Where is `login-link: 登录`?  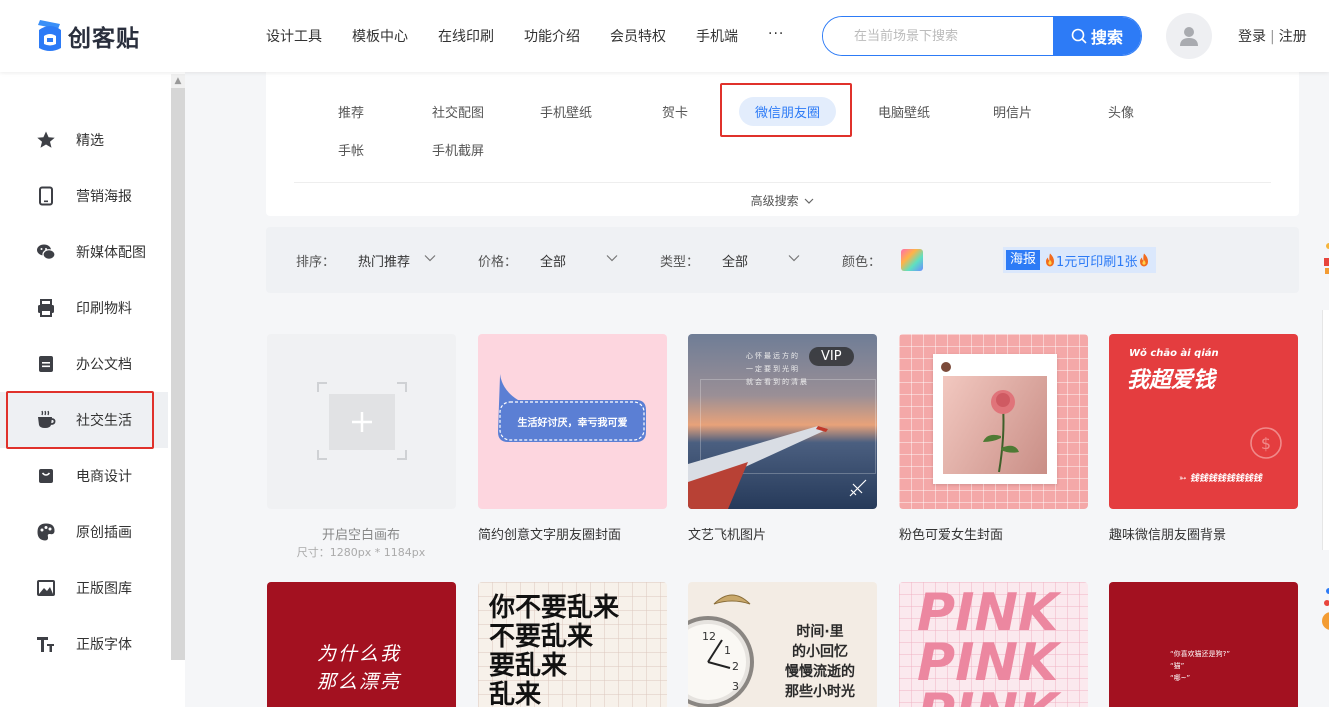
login-link: 登录 is located at coordinates (1252, 37).